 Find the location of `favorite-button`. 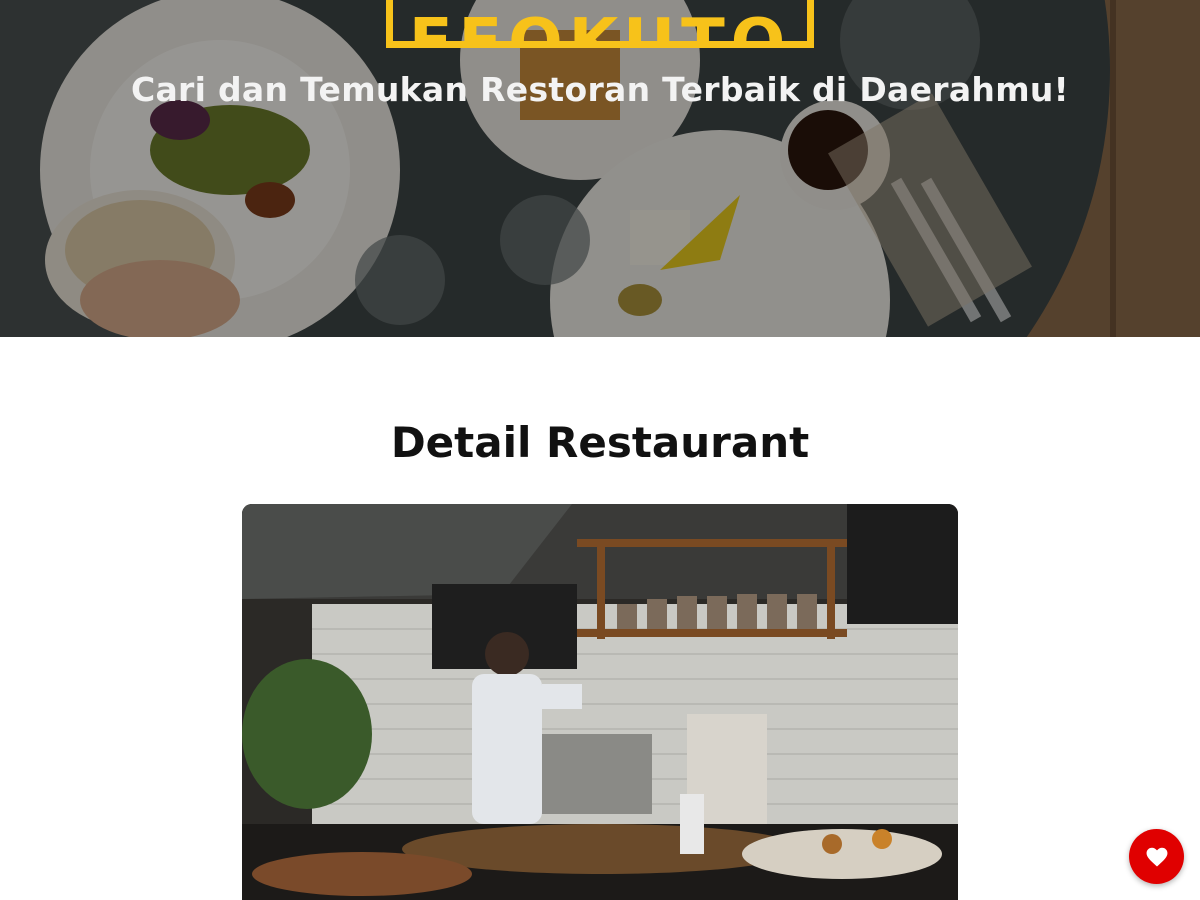

favorite-button is located at coordinates (1156, 856).